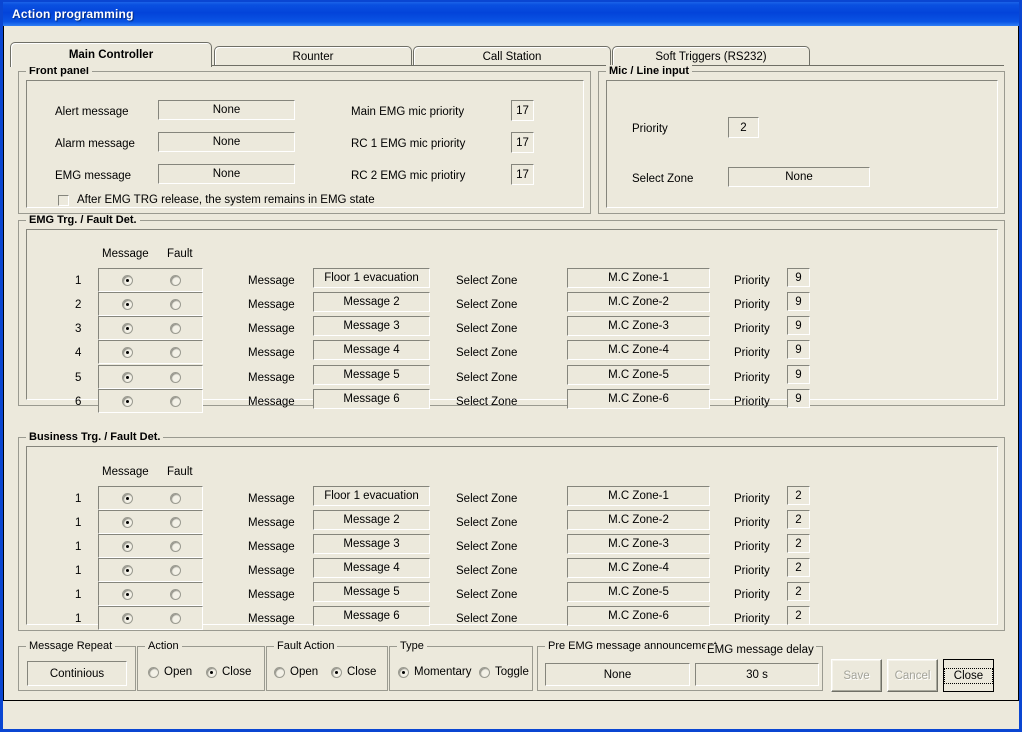 The height and width of the screenshot is (732, 1022). What do you see at coordinates (313, 56) in the screenshot?
I see `tab-rounter: Rounter` at bounding box center [313, 56].